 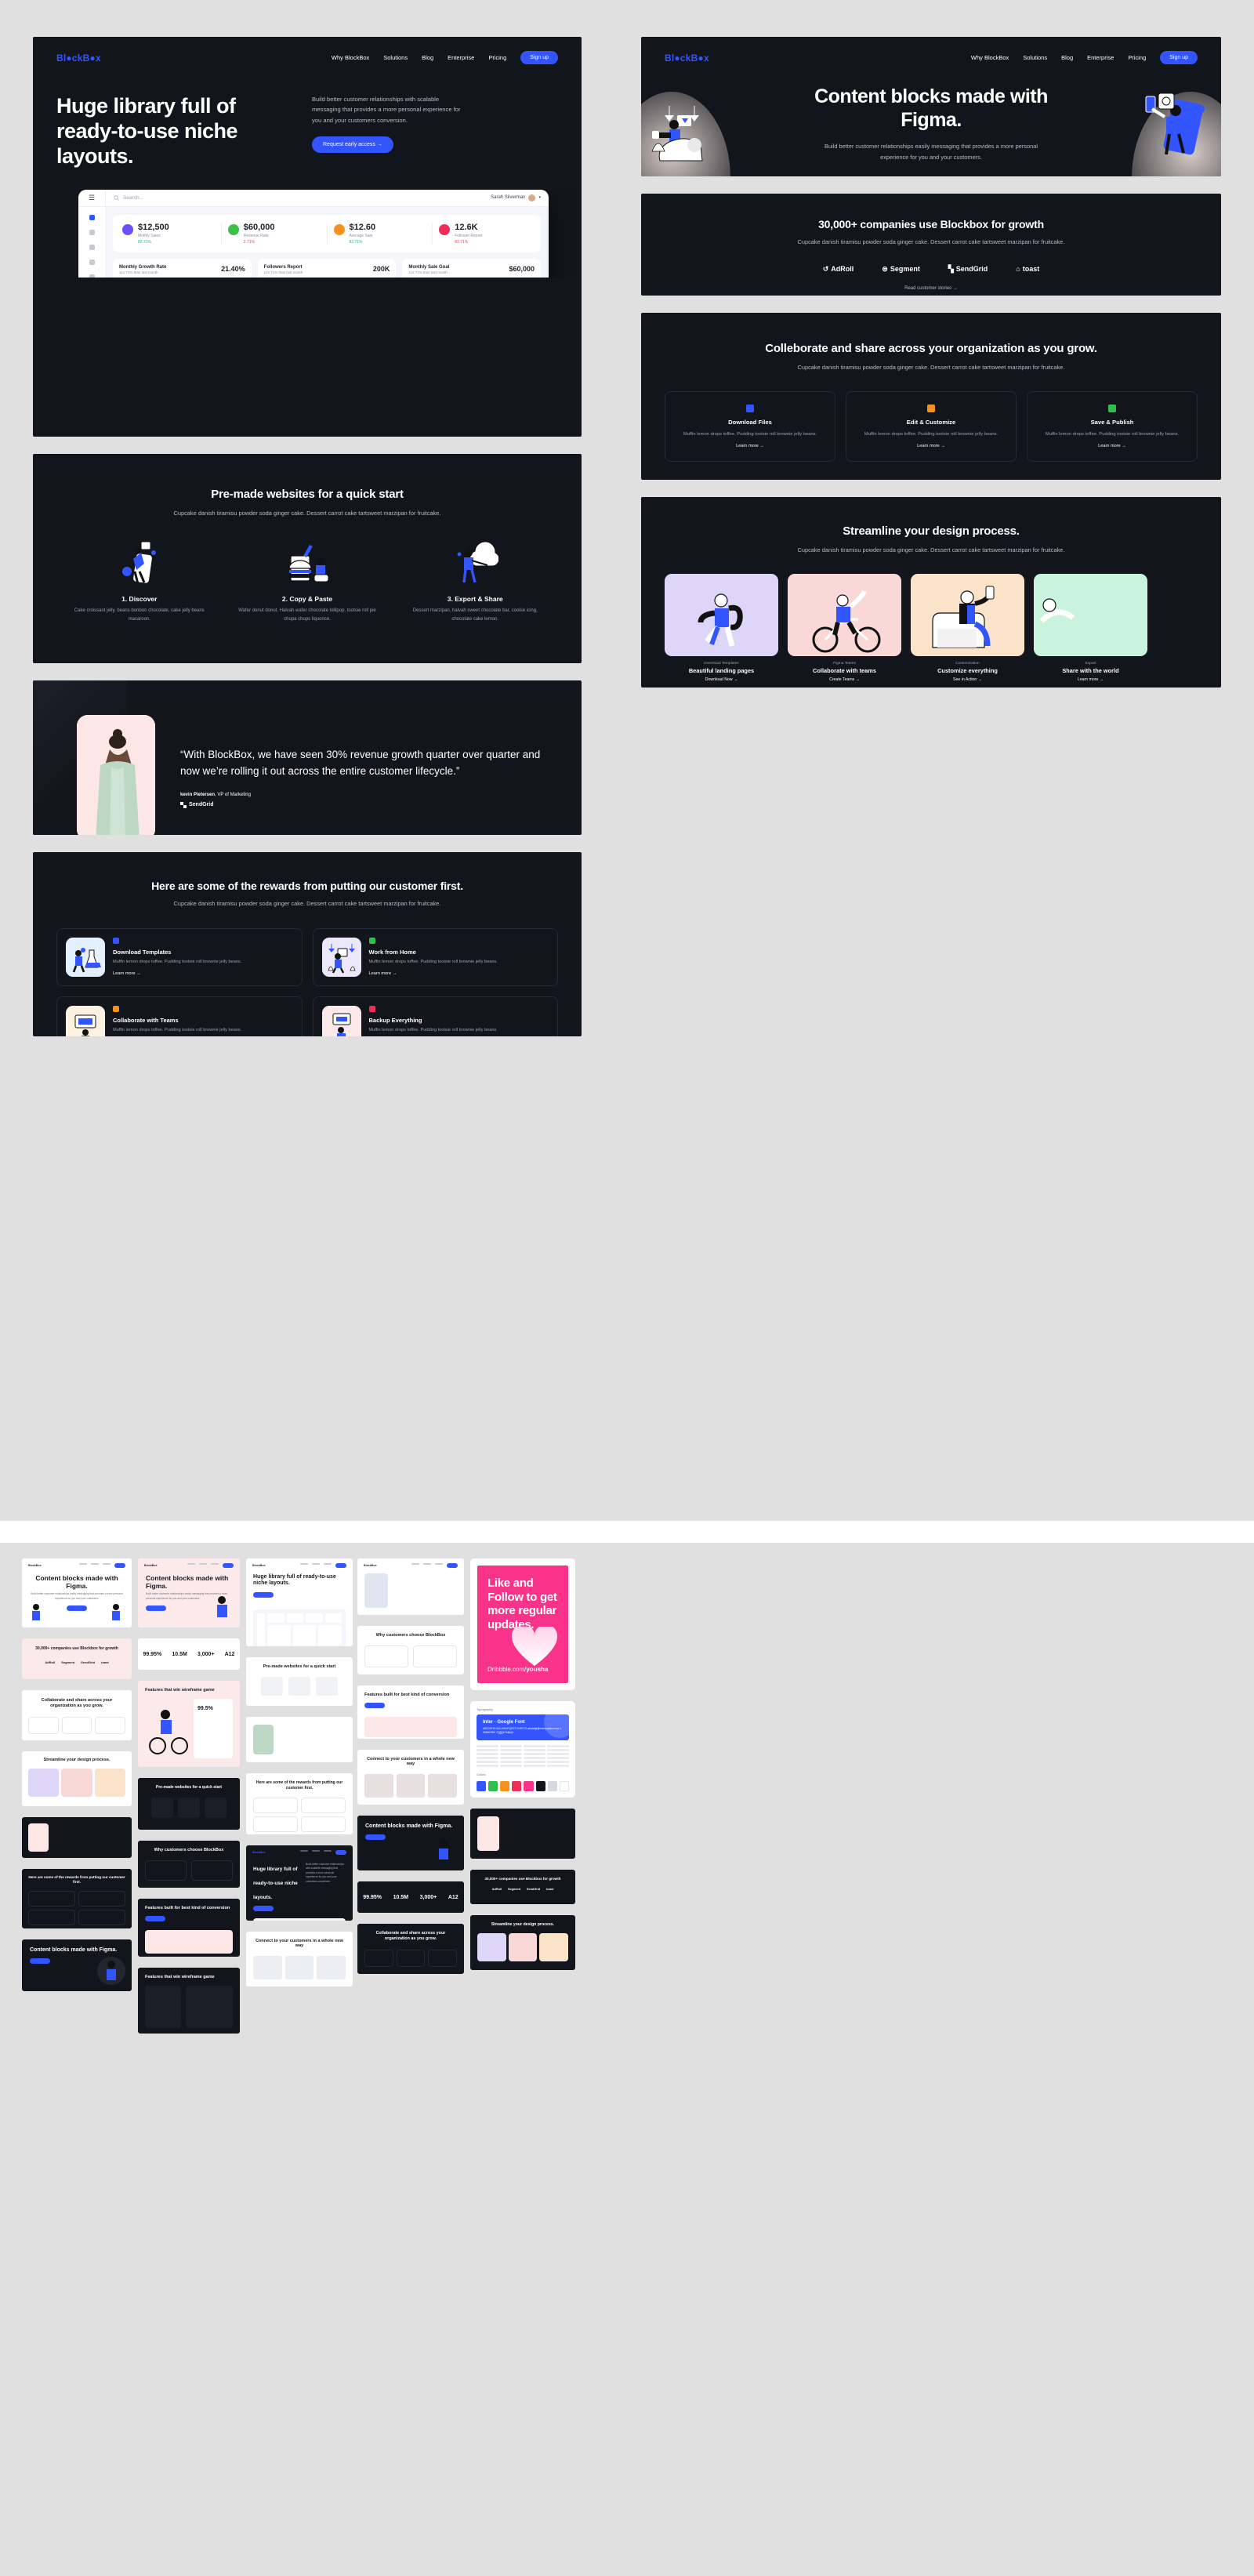 I want to click on thumb-portrait, so click(x=38, y=1837).